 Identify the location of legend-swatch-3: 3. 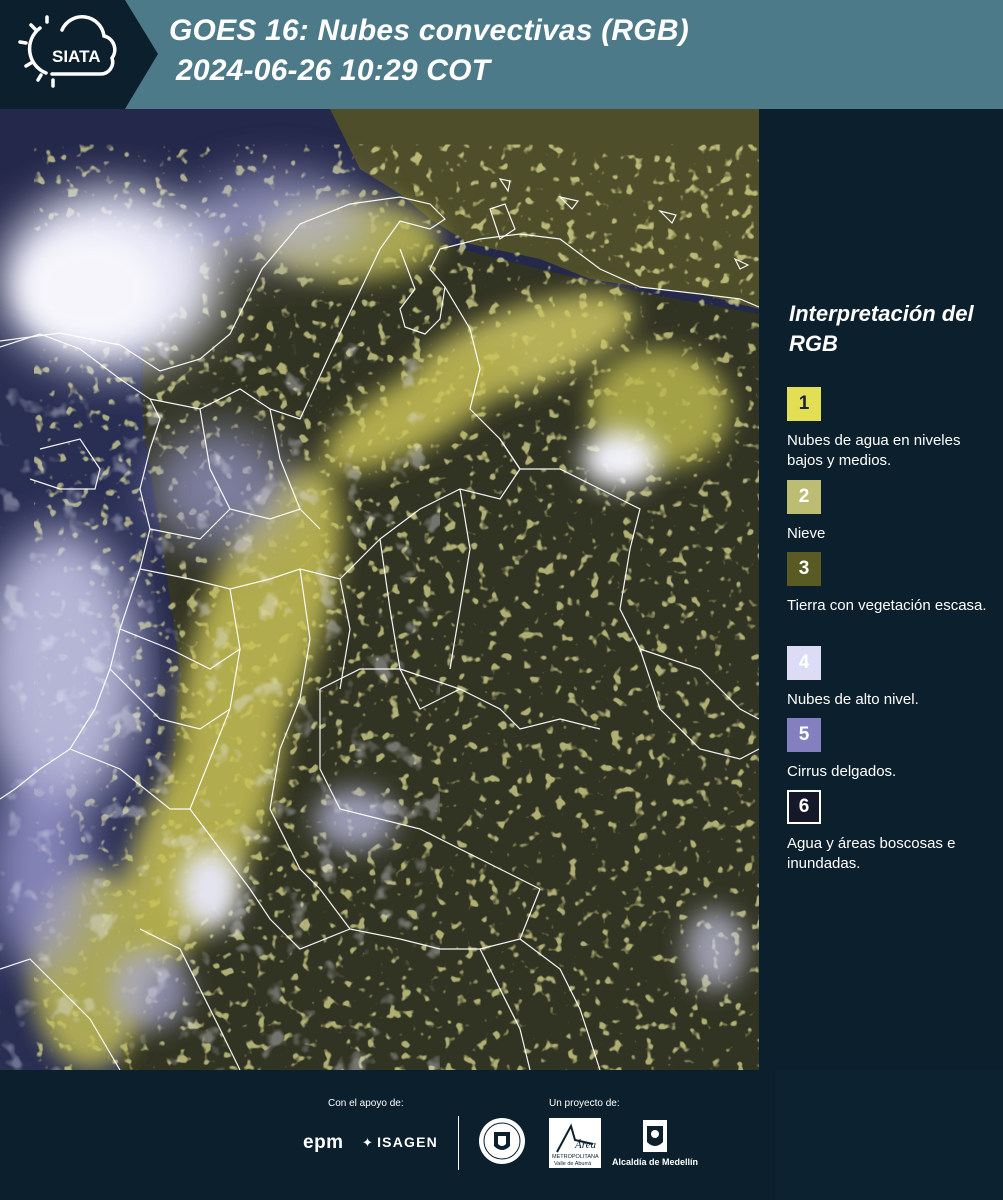
(804, 569).